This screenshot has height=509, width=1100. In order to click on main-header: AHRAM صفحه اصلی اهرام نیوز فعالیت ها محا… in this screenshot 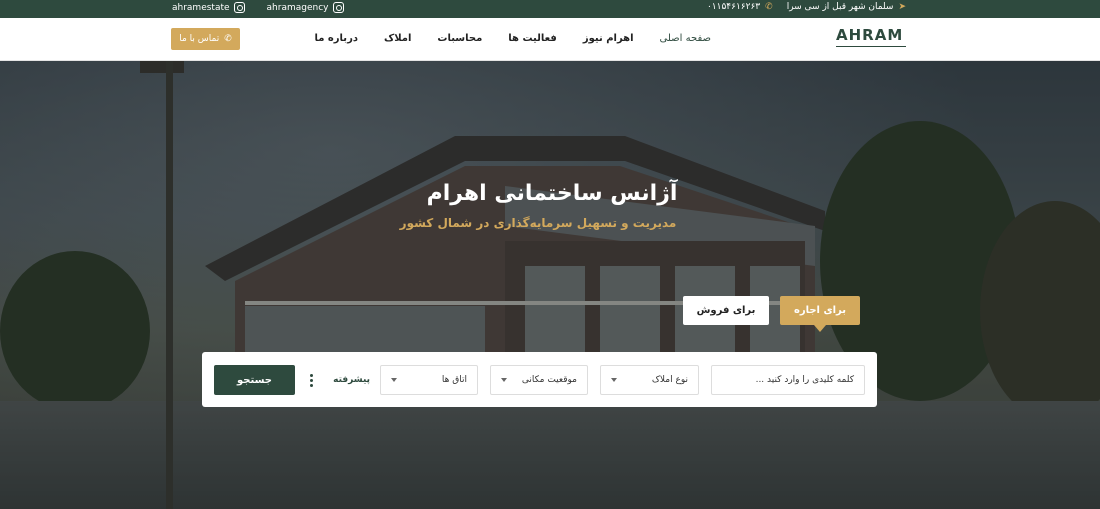, I will do `click(550, 39)`.